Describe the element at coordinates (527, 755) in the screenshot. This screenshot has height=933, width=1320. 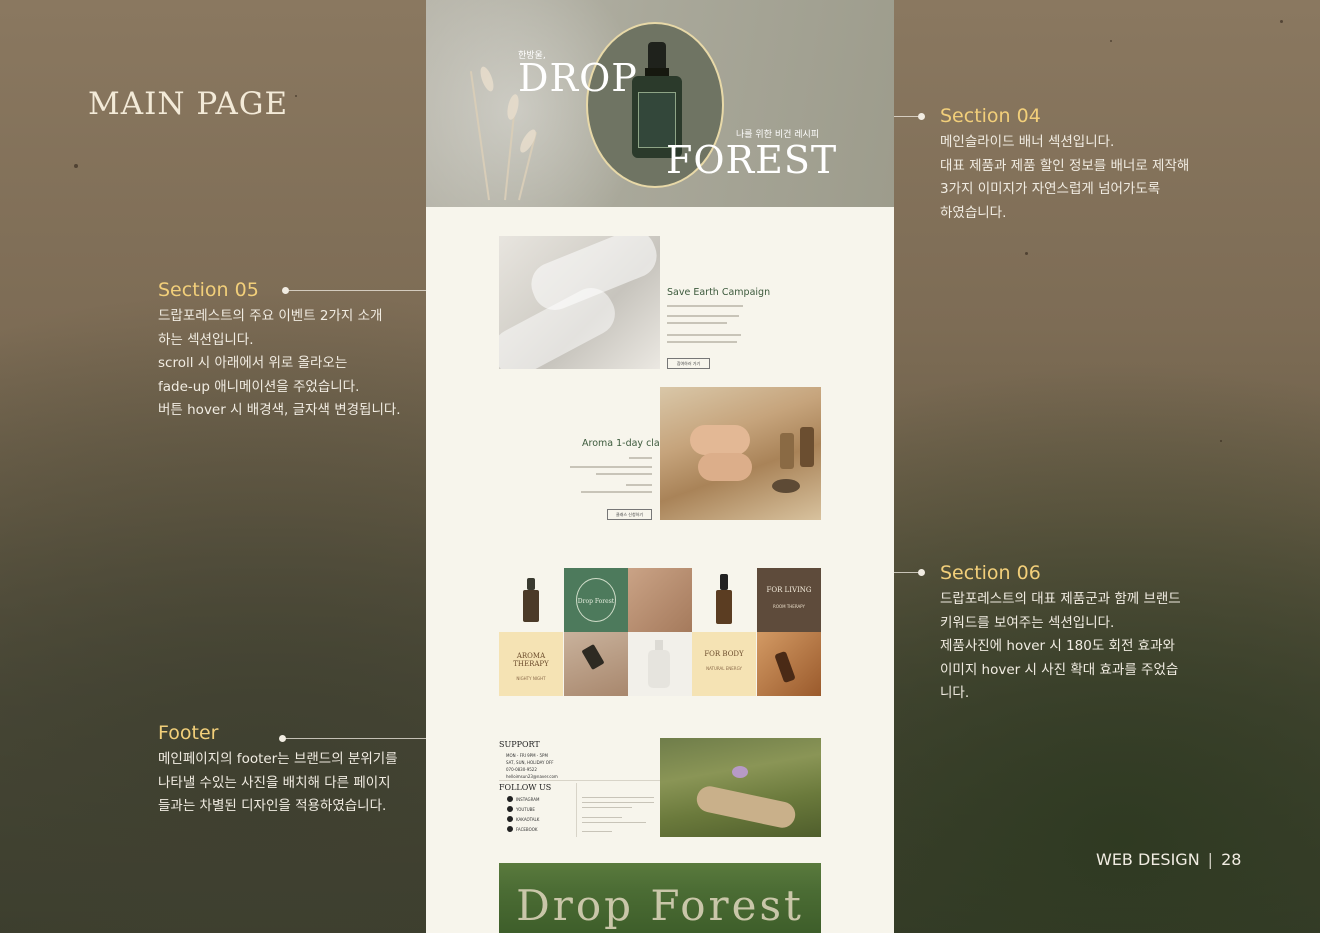
I see `support-hours: MON - FRI 9PM - 5PM` at that location.